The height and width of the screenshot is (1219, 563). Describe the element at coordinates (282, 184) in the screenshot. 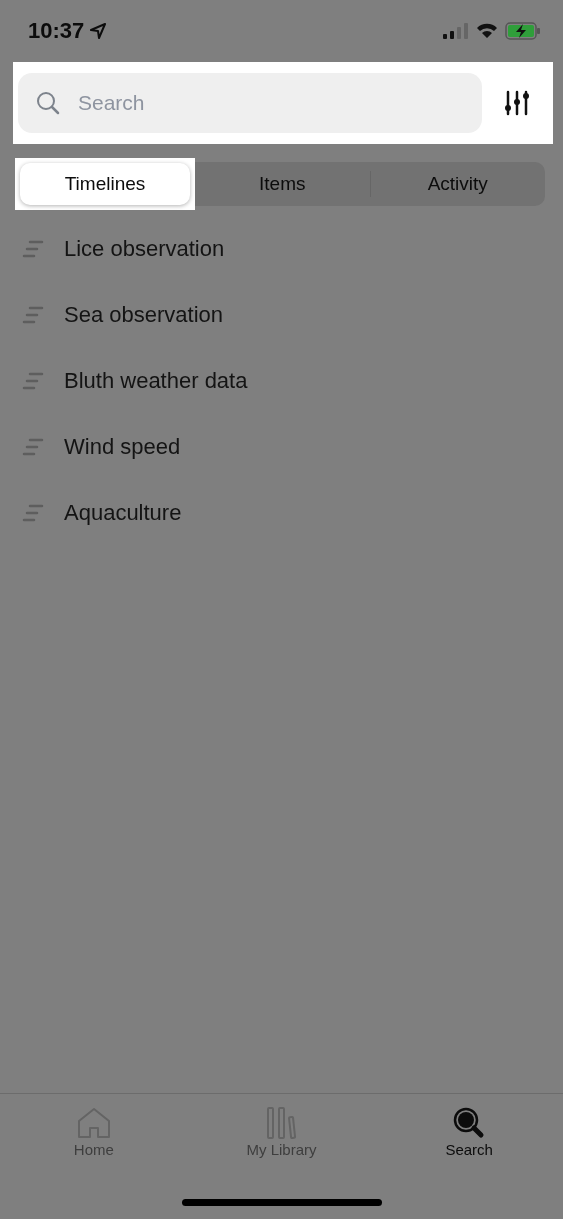

I see `segment-tab: Items` at that location.